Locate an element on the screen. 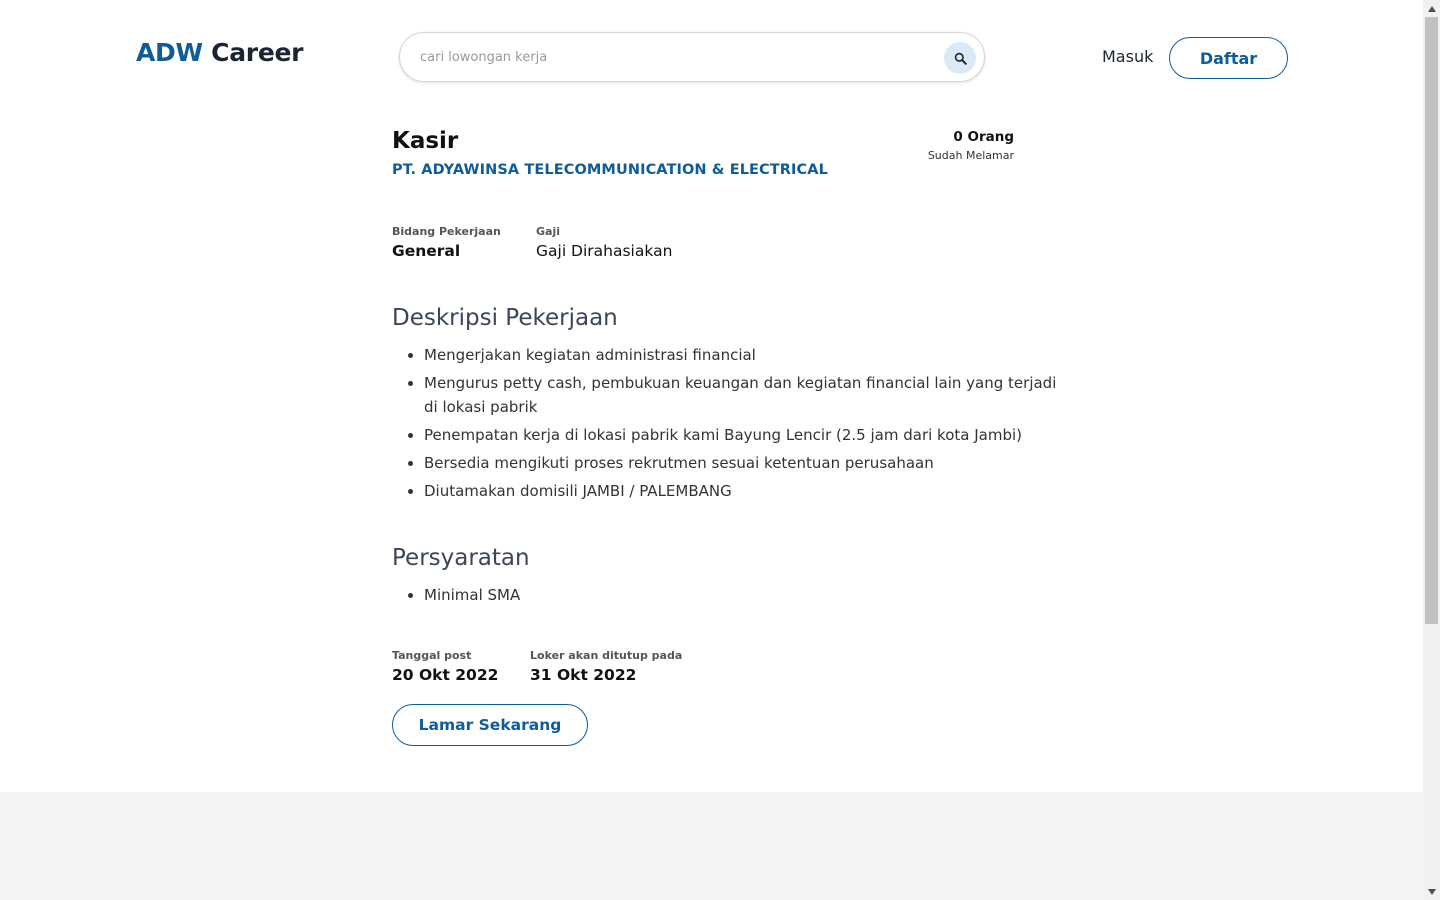  salary-value: Gaji Dirahasiakan is located at coordinates (604, 251).